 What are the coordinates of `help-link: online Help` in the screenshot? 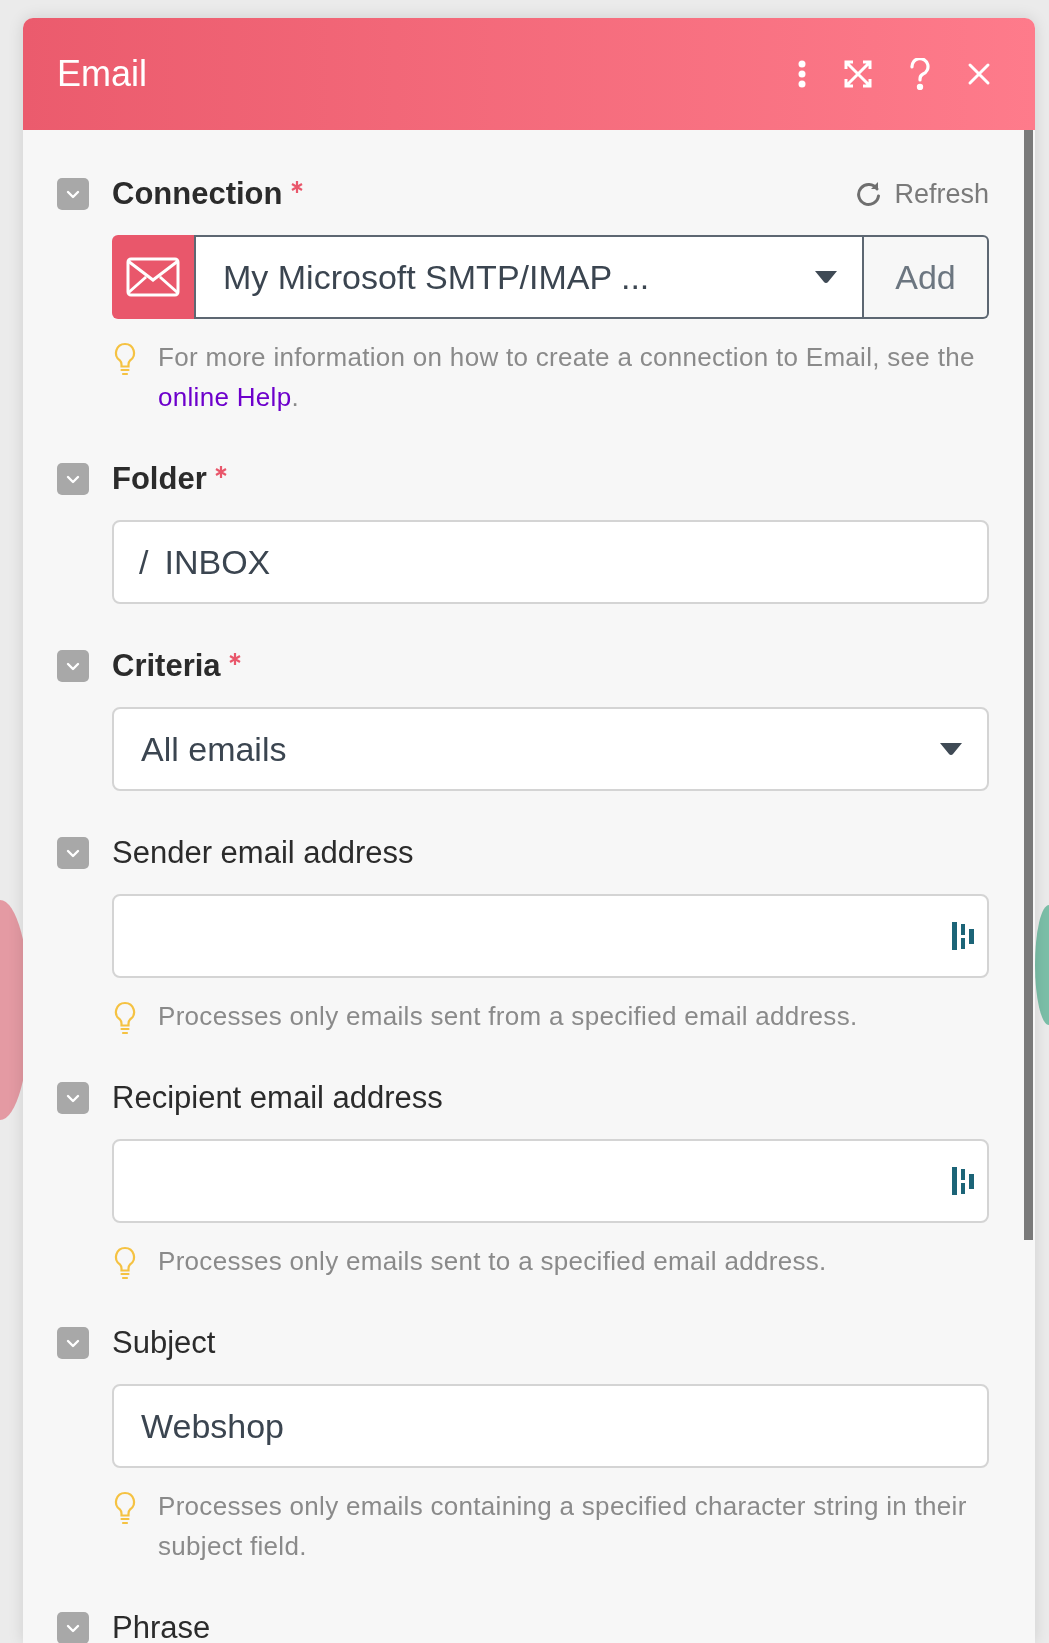 It's located at (225, 397).